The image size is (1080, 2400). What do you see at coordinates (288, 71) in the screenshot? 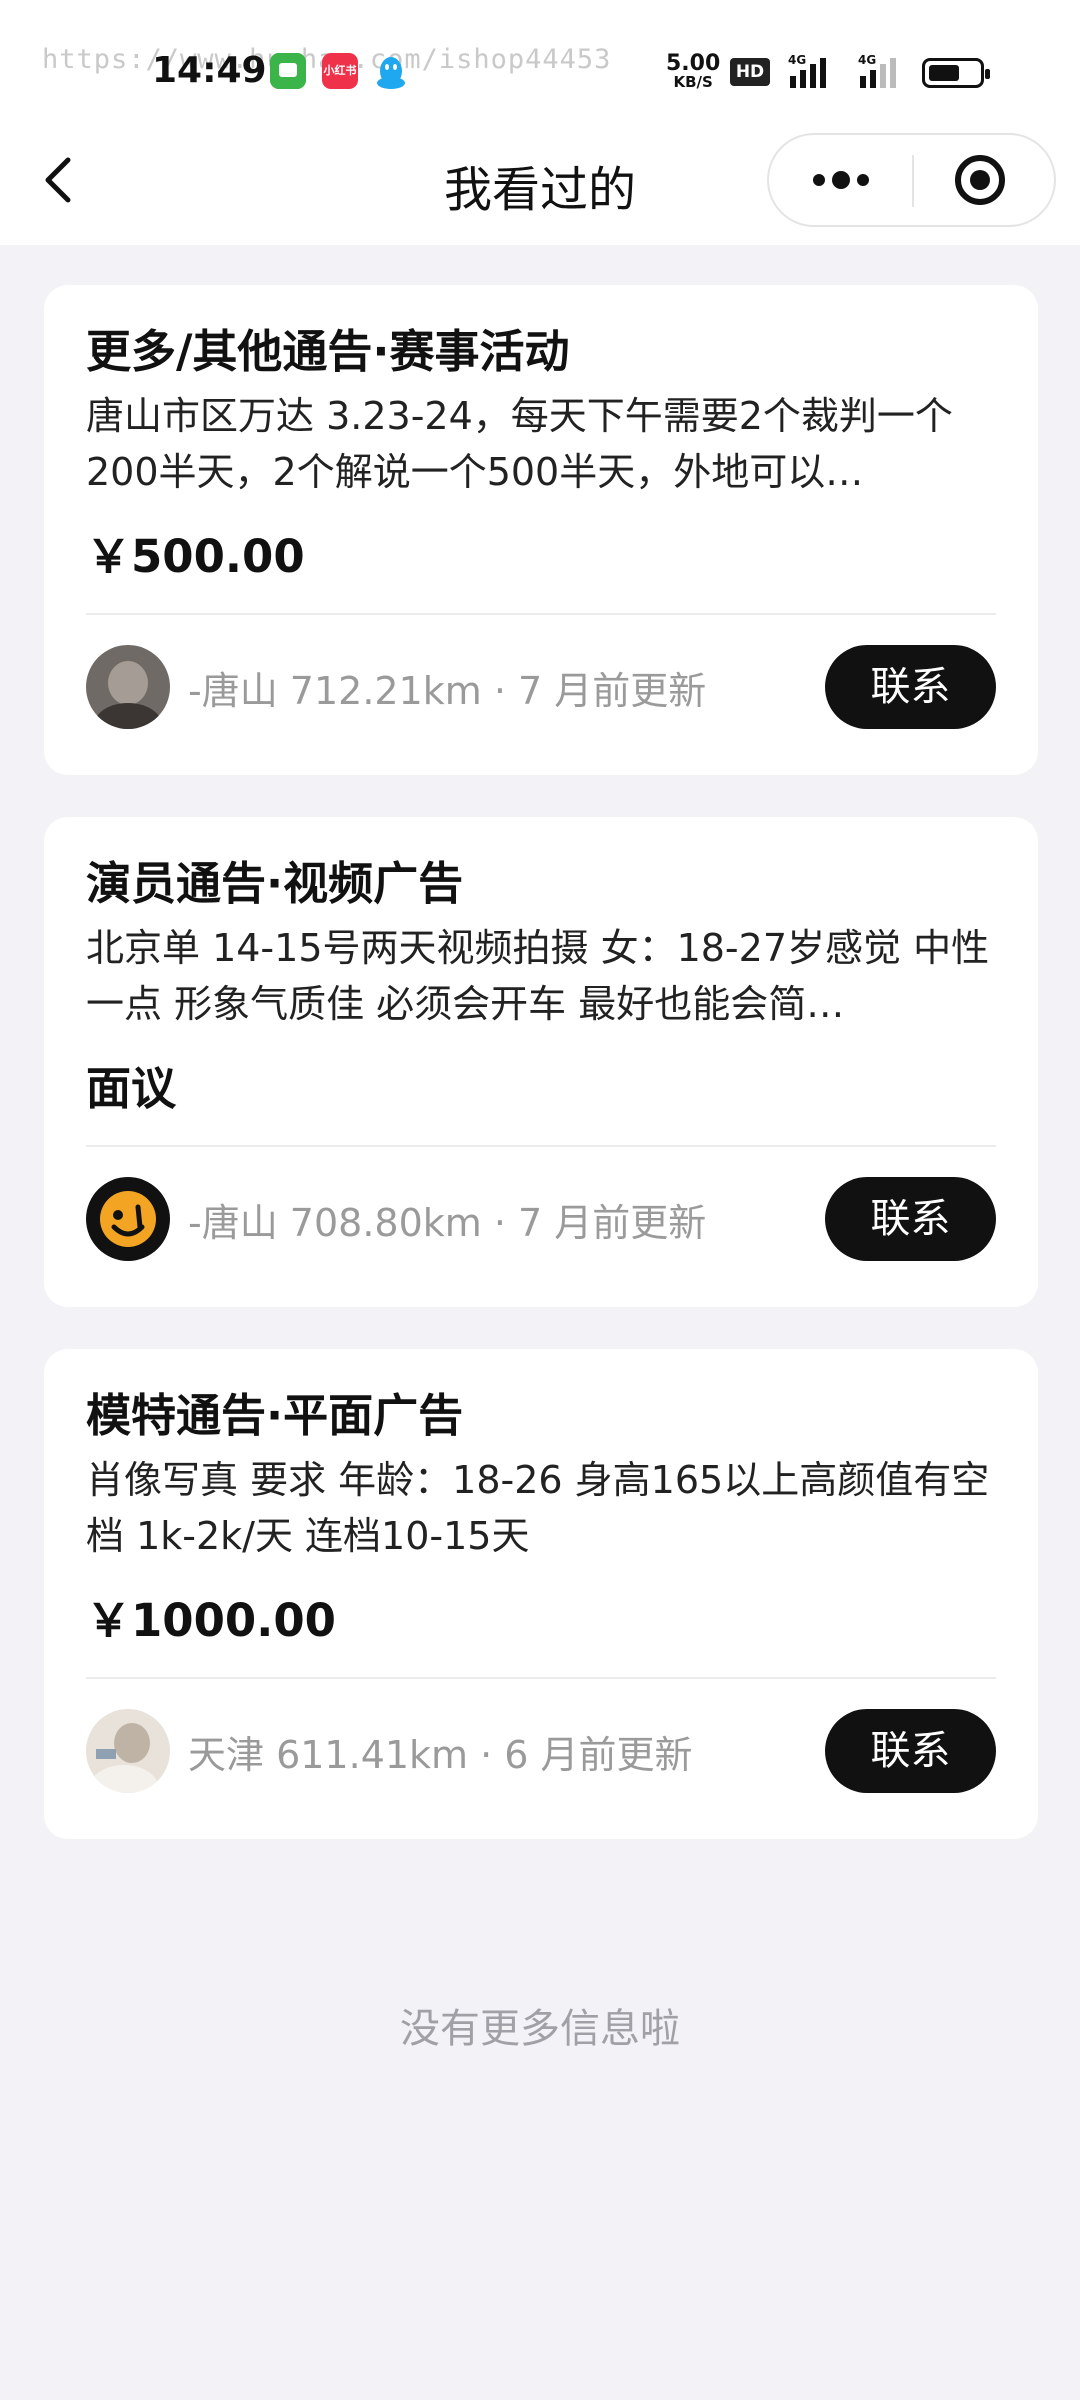
I see `wechat-notification-icon` at bounding box center [288, 71].